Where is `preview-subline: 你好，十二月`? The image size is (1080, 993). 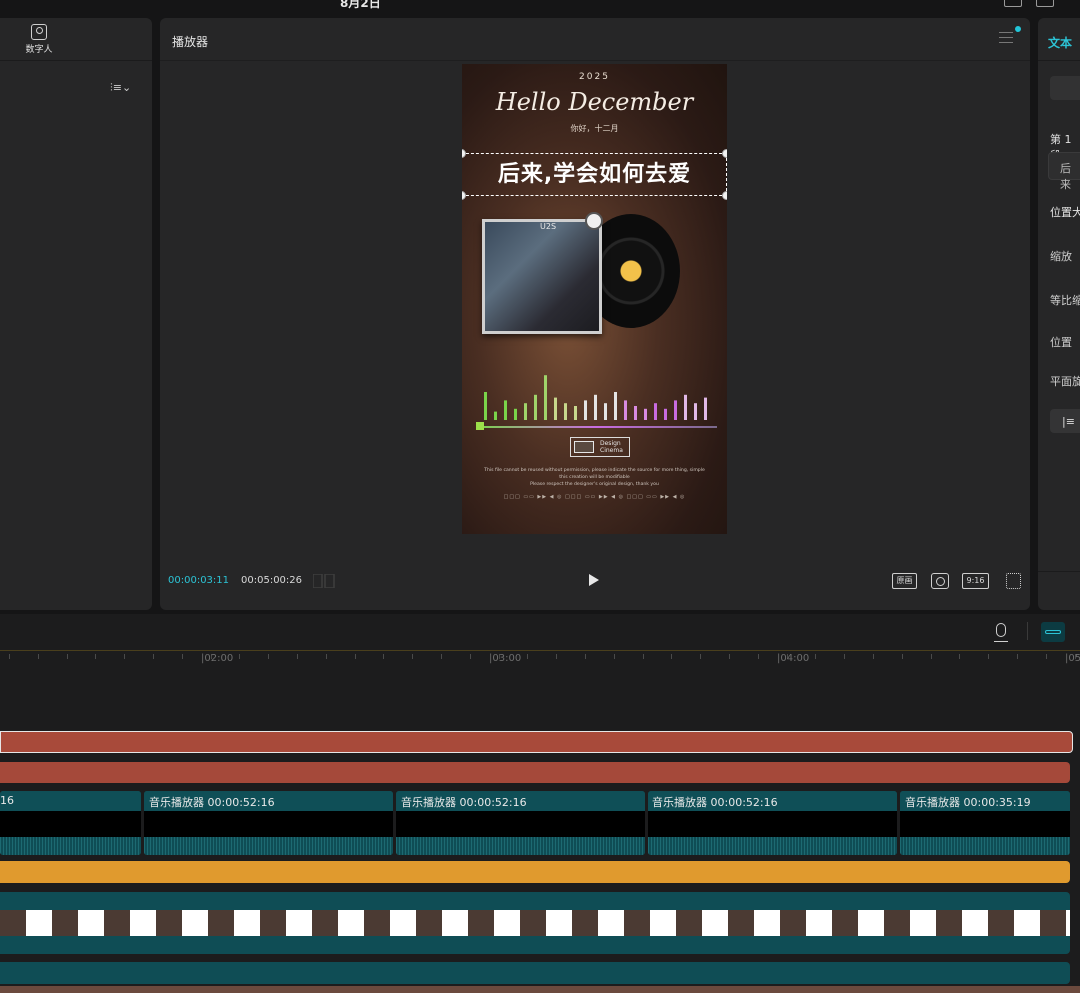
preview-subline: 你好，十二月 is located at coordinates (594, 128).